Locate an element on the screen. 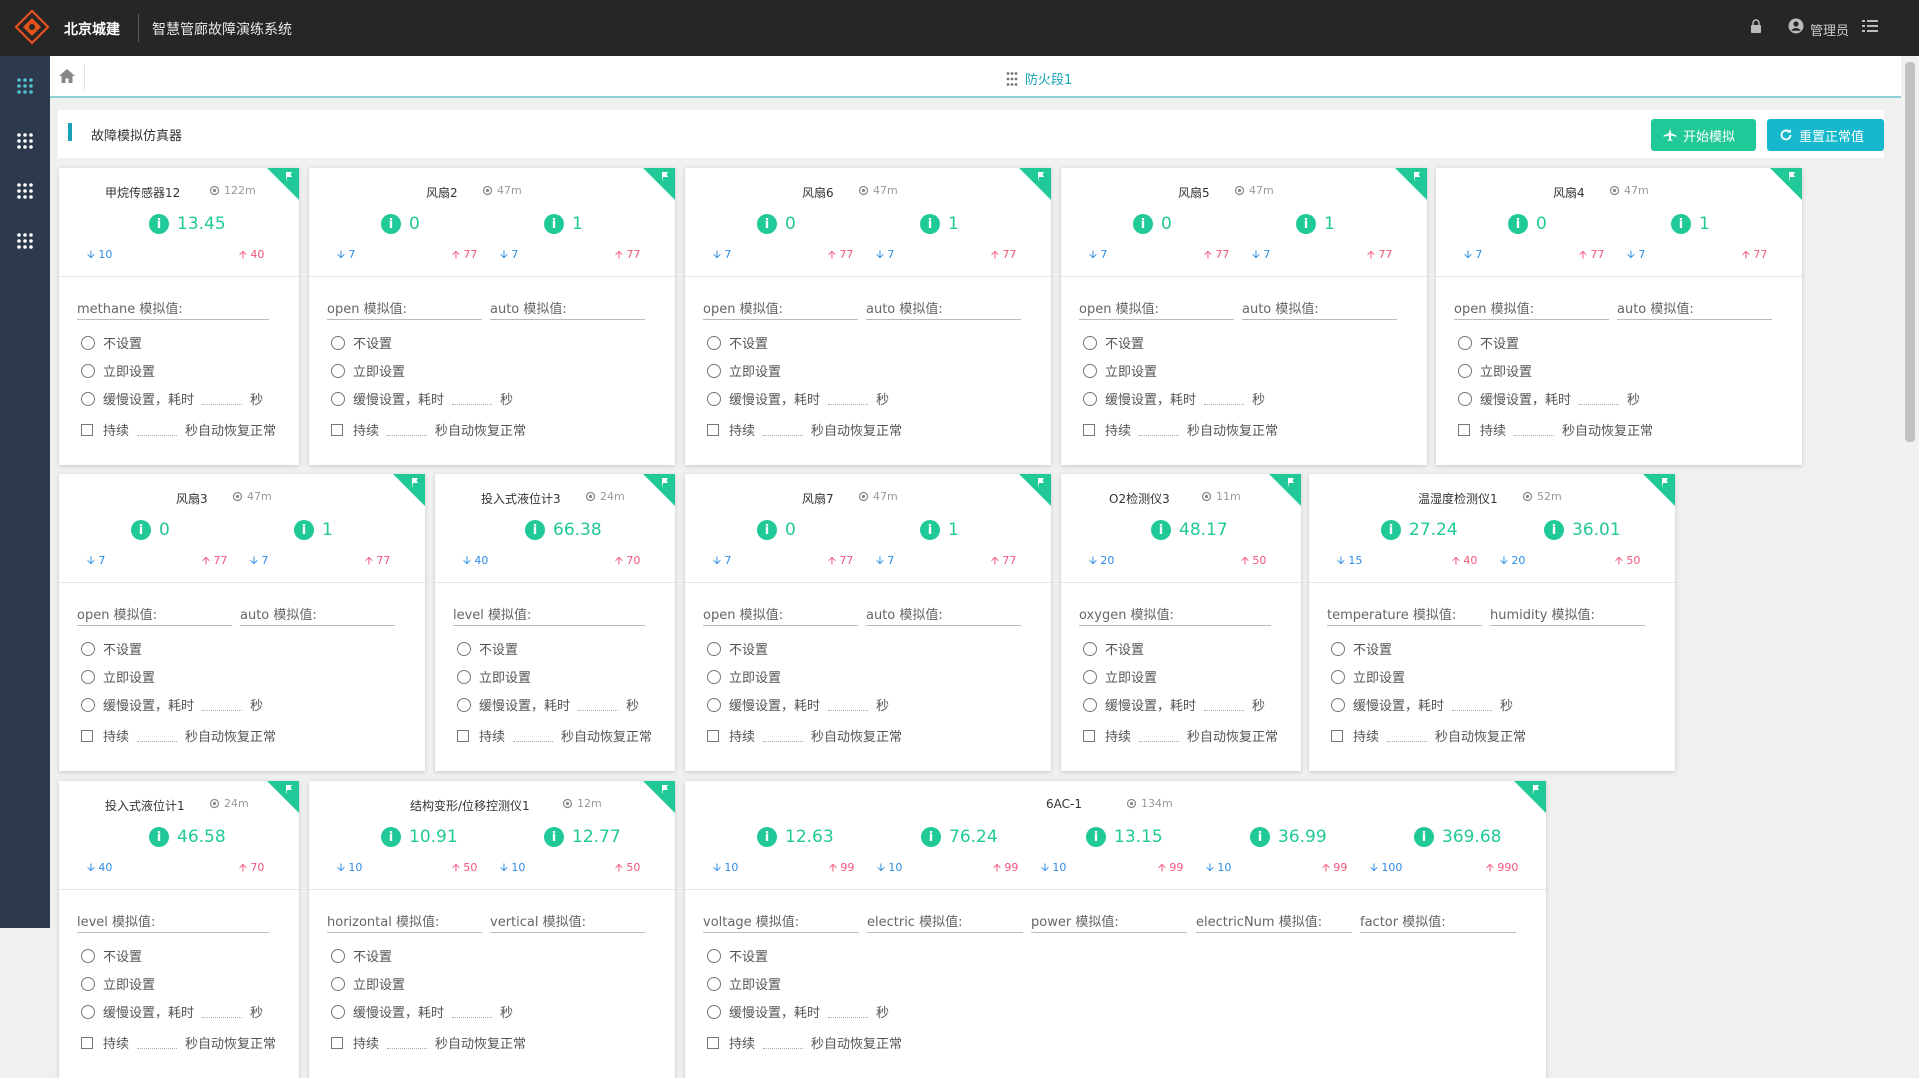  lock-icon is located at coordinates (1756, 26).